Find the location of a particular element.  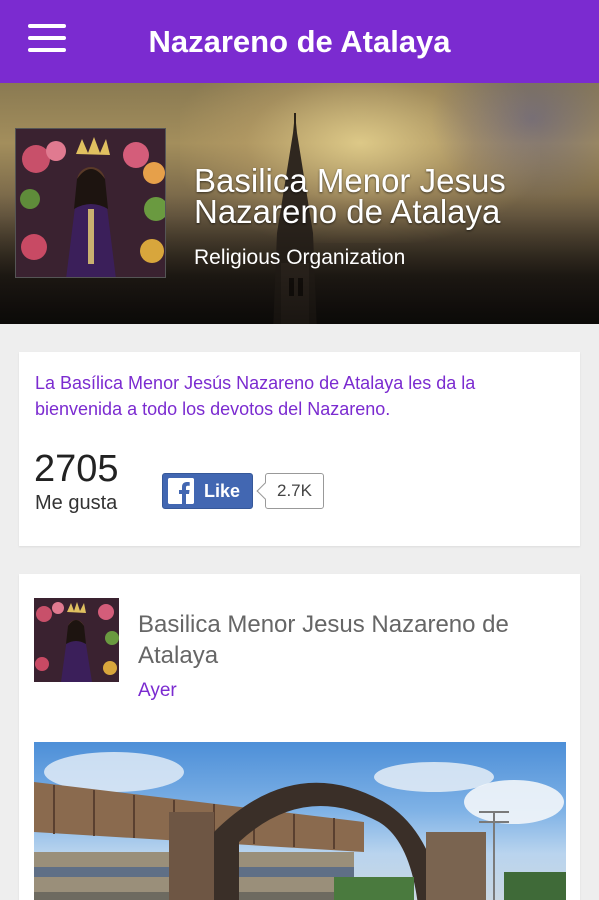

facebook-like-button: Like is located at coordinates (207, 491).